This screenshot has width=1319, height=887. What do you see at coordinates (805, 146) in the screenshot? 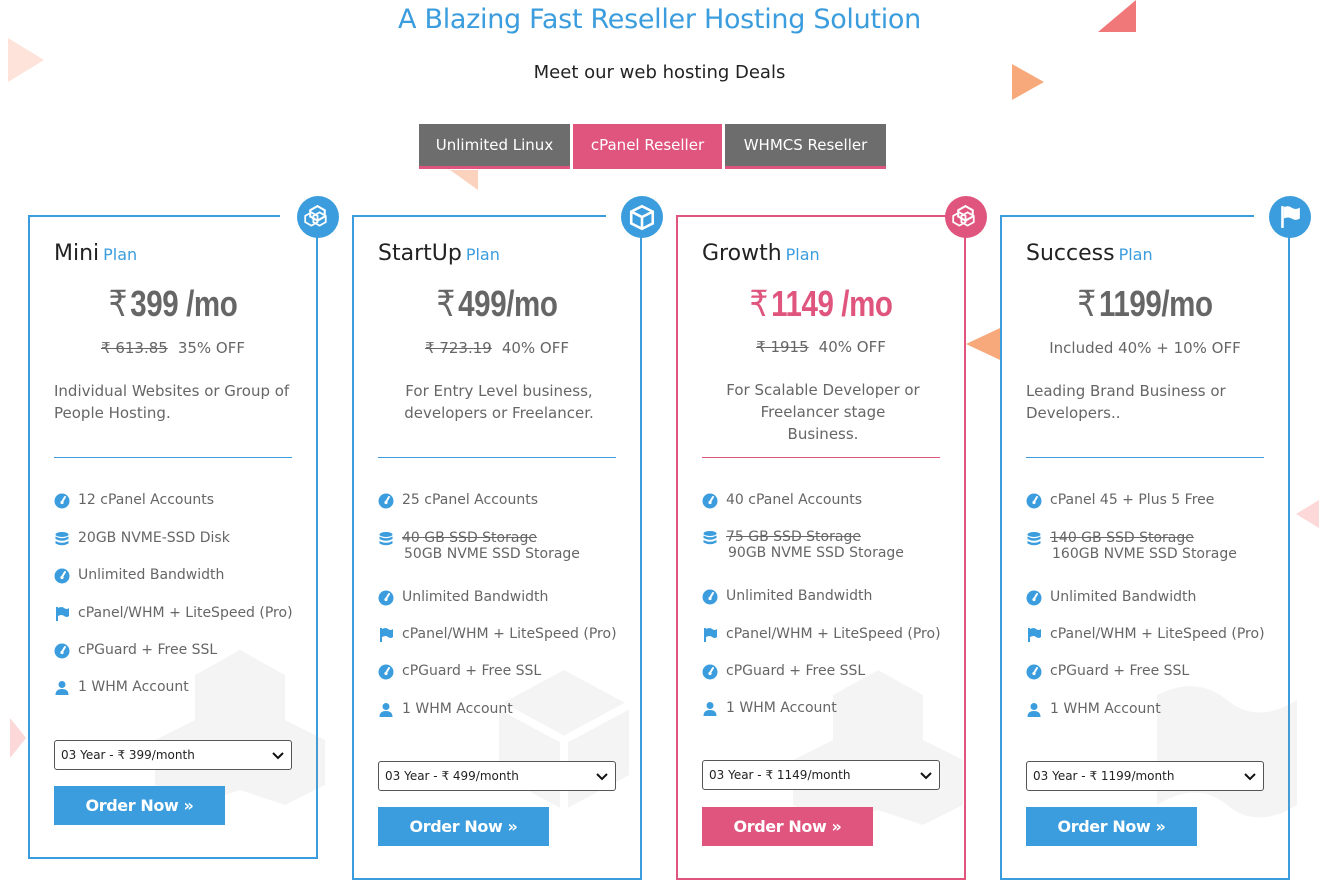
I see `tab-whmcs-reseller: WHMCS Reseller` at bounding box center [805, 146].